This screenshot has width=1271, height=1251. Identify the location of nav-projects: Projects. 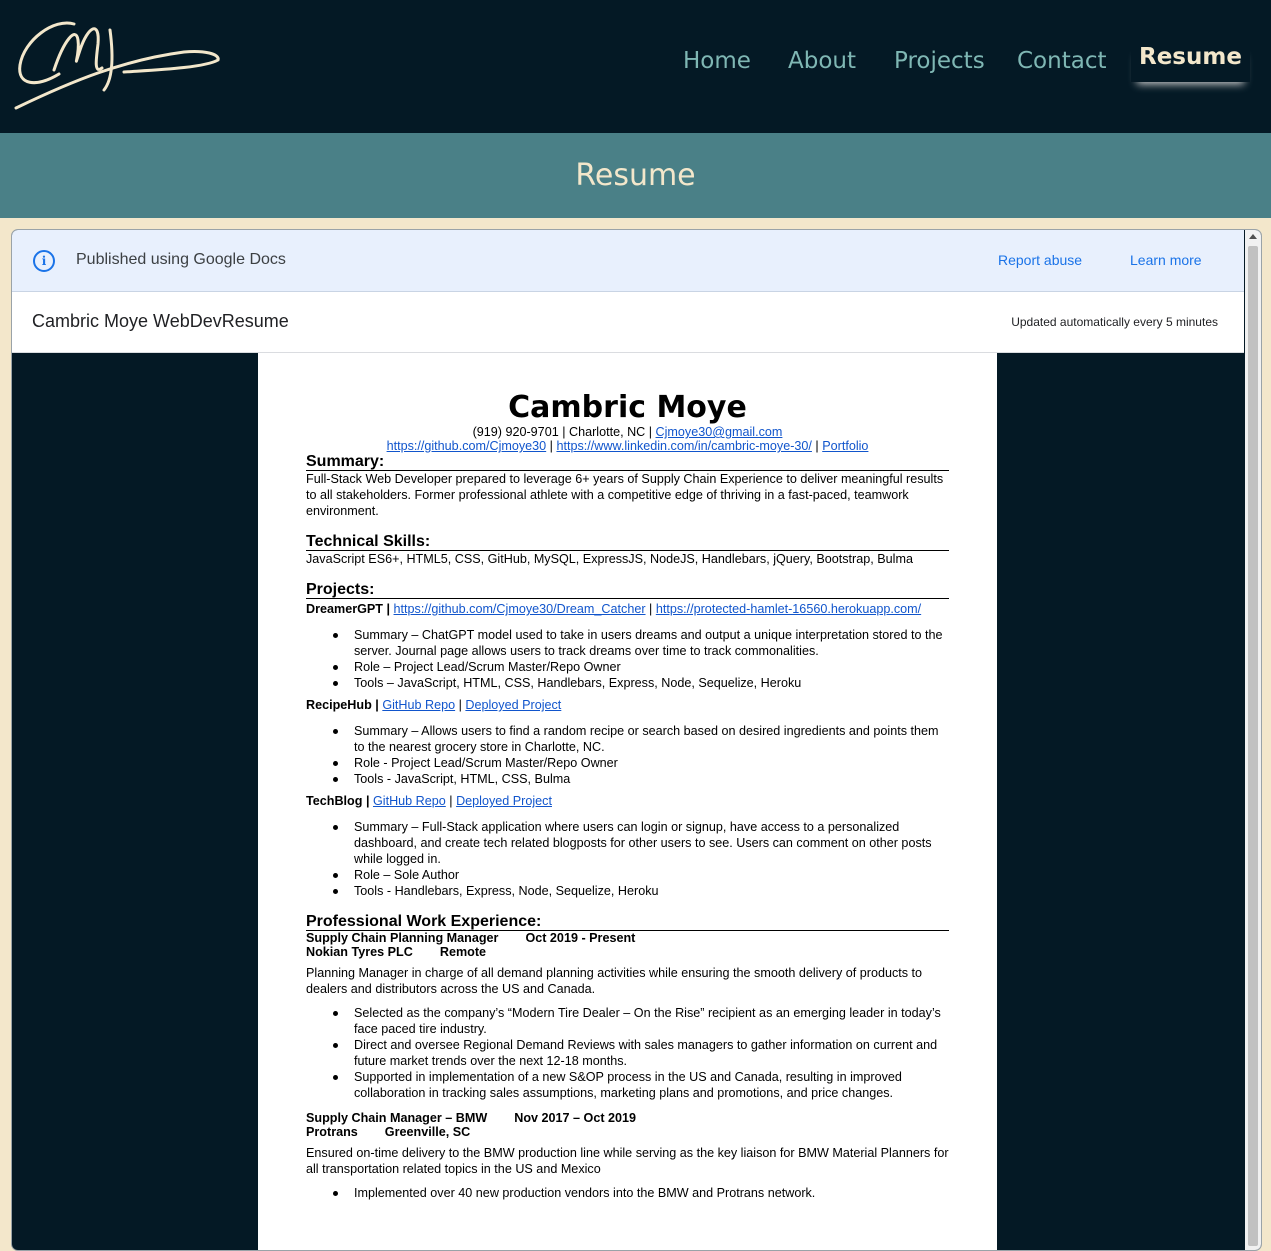
(939, 61).